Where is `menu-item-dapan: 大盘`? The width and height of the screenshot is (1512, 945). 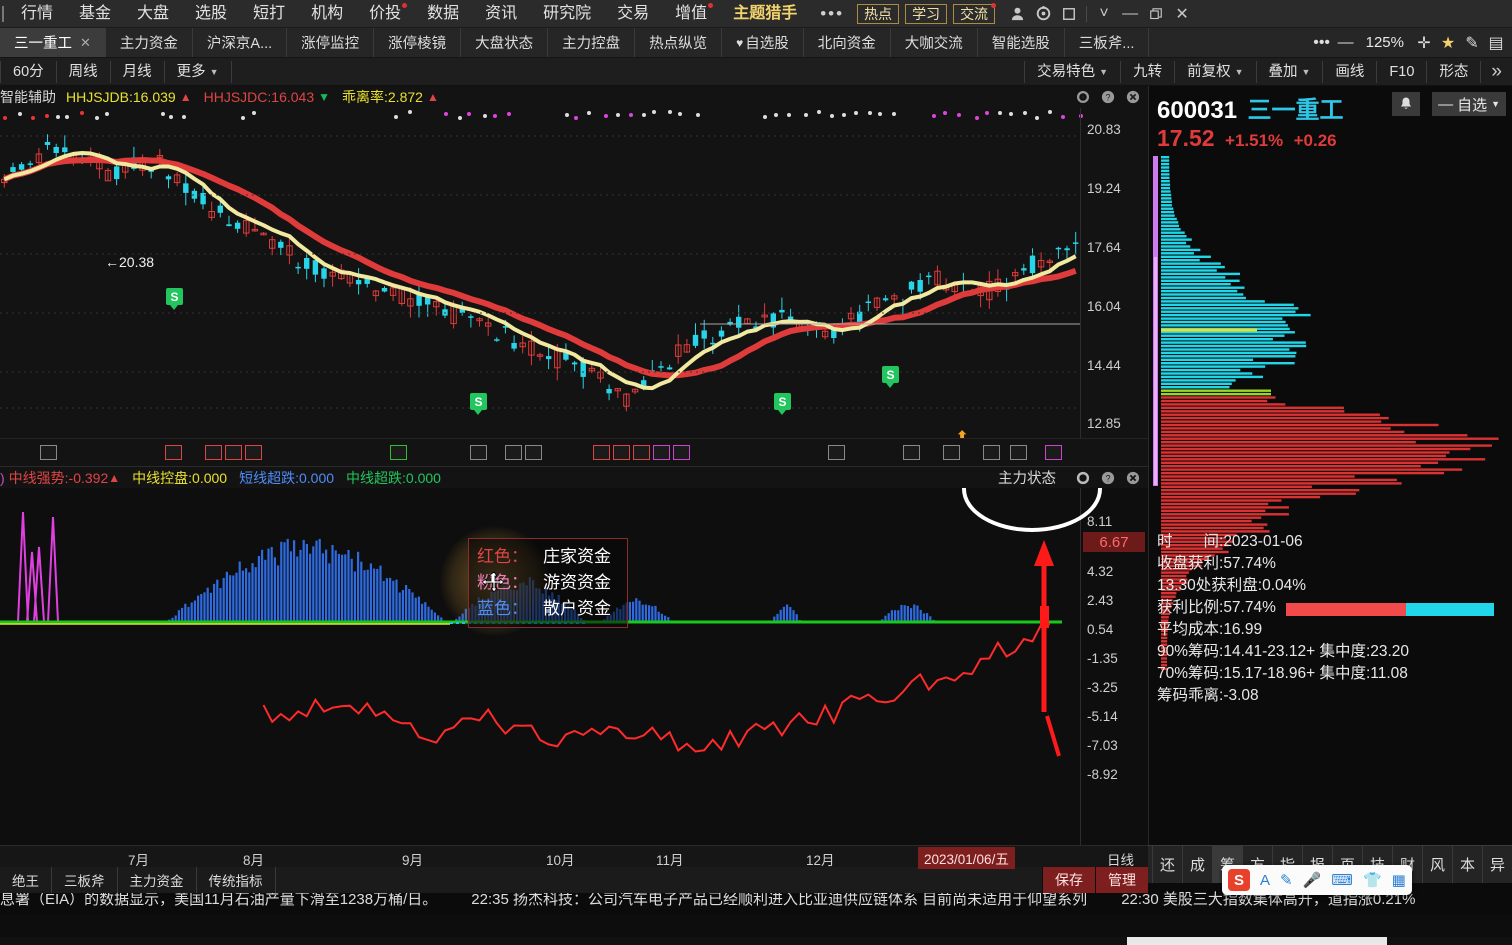 menu-item-dapan: 大盘 is located at coordinates (153, 14).